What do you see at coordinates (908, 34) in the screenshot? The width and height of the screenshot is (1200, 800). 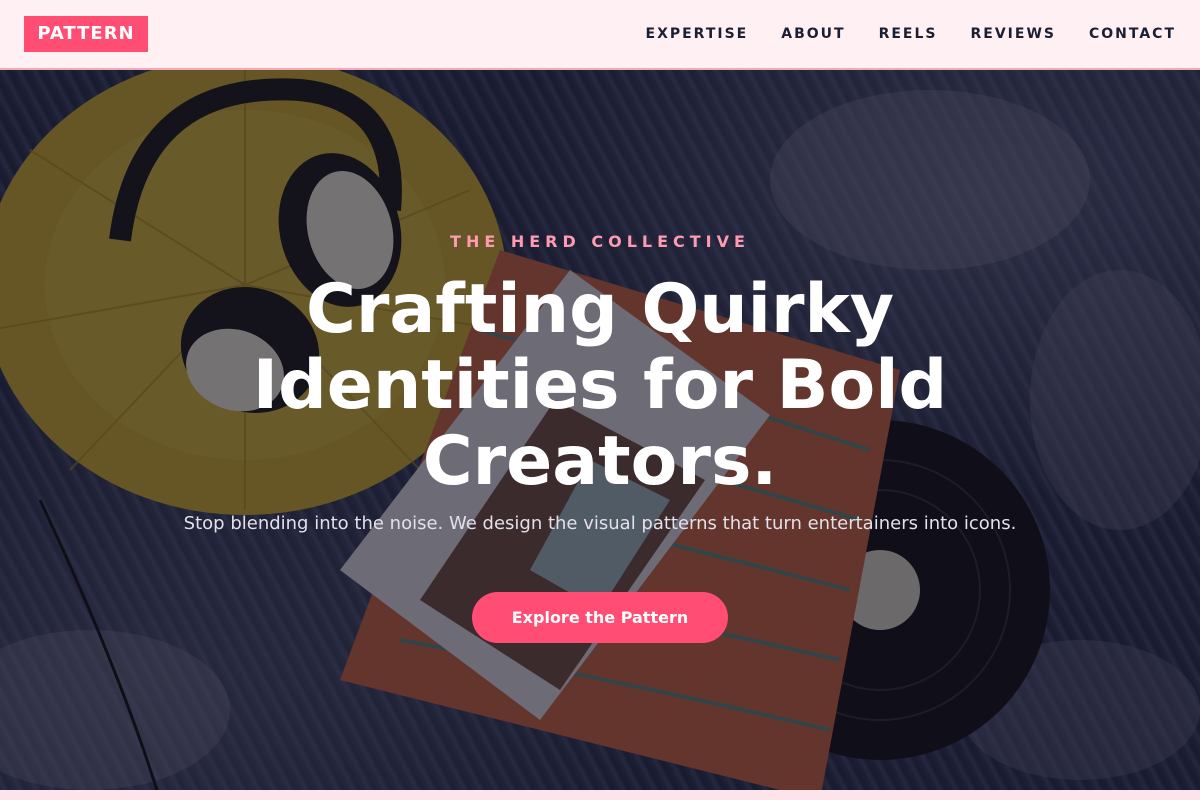 I see `nav-link-reels: REELS` at bounding box center [908, 34].